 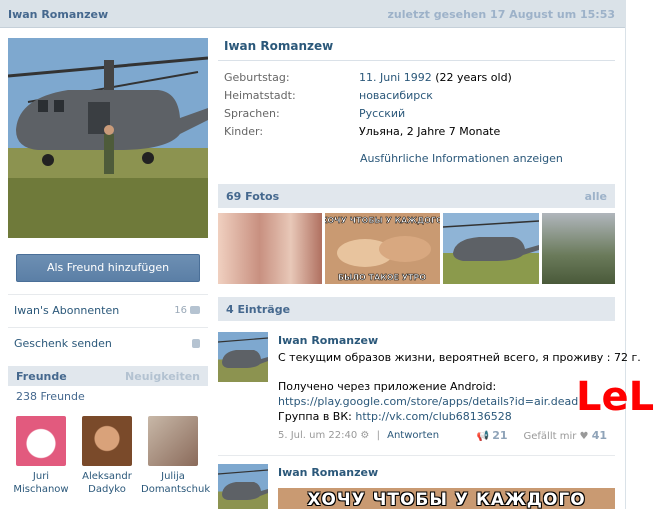 What do you see at coordinates (395, 77) in the screenshot?
I see `birthday-link: 11. Juni 1992` at bounding box center [395, 77].